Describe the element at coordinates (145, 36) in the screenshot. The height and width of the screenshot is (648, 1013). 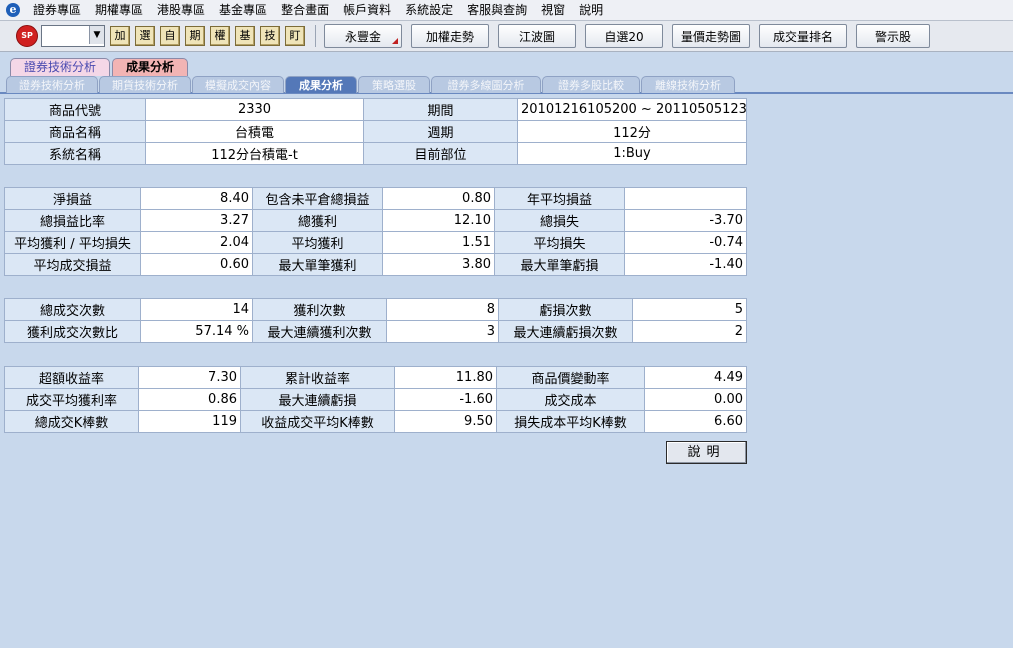
I see `quick-button: 選` at that location.